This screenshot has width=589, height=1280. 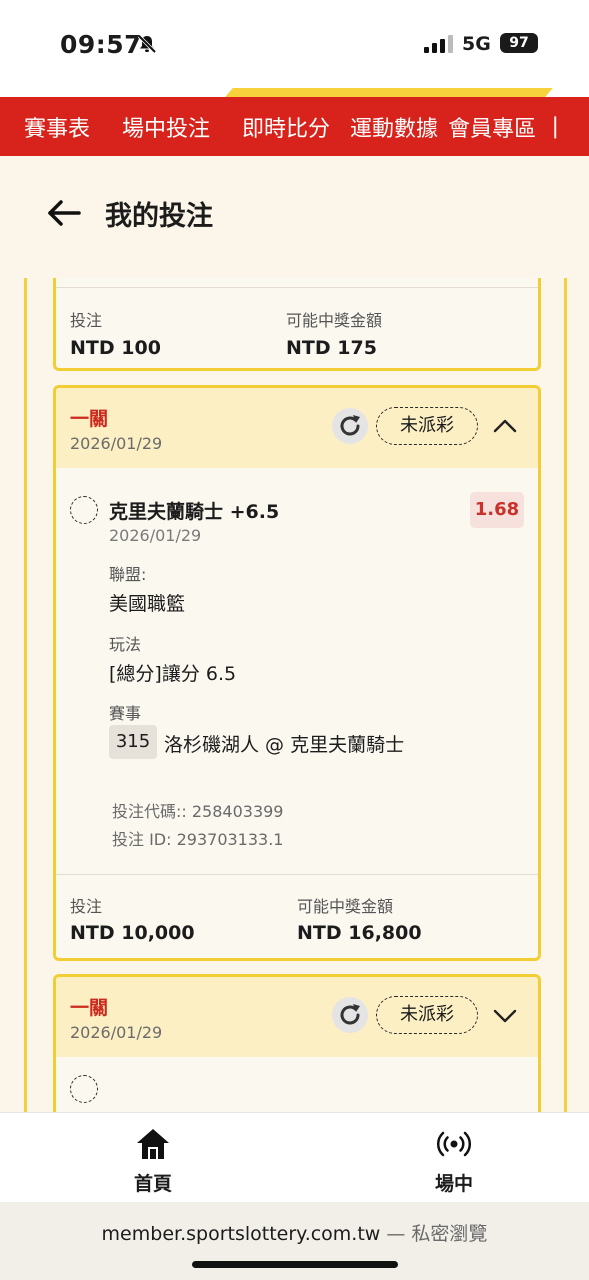 I want to click on league-label: 聯盟:, so click(x=128, y=574).